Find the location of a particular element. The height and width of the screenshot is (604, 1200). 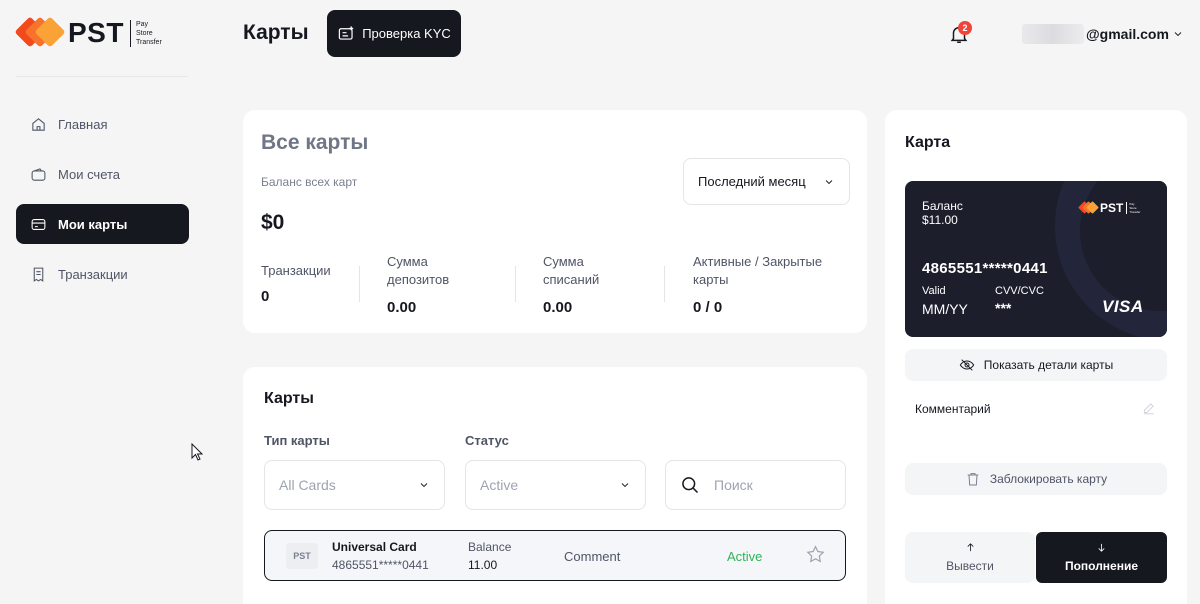

kyc-check-button: Проверка KYC is located at coordinates (394, 33).